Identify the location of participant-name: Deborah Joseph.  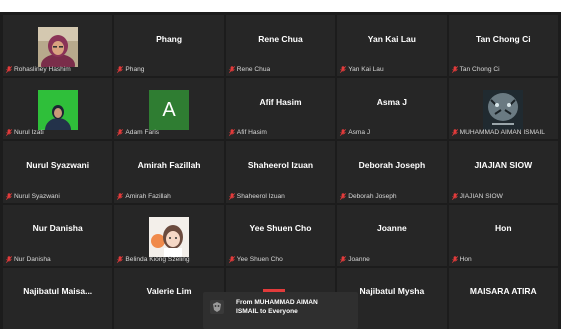
(392, 164).